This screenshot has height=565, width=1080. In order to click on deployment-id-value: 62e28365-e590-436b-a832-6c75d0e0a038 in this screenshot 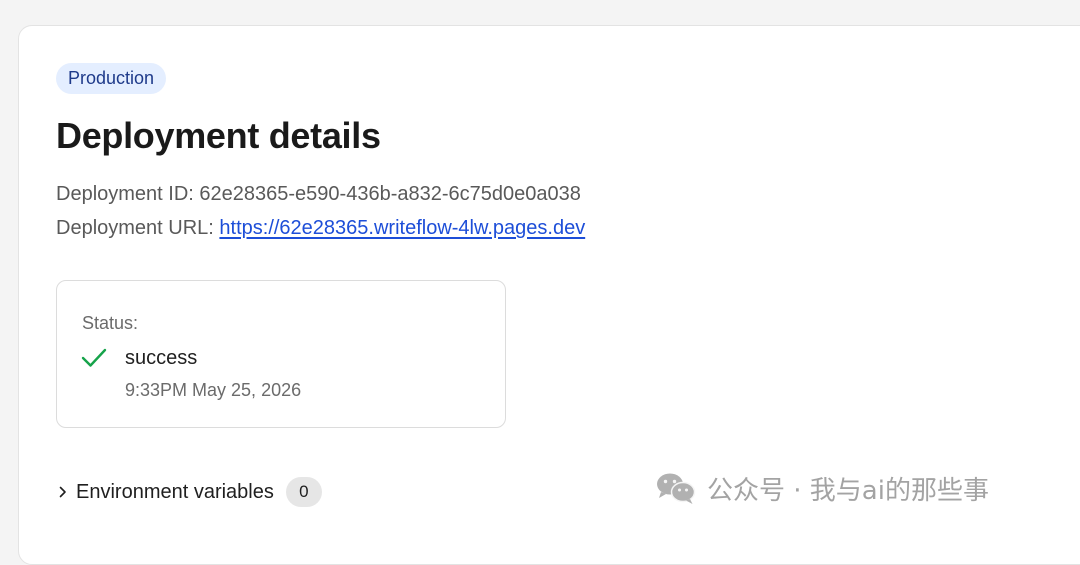, I will do `click(390, 194)`.